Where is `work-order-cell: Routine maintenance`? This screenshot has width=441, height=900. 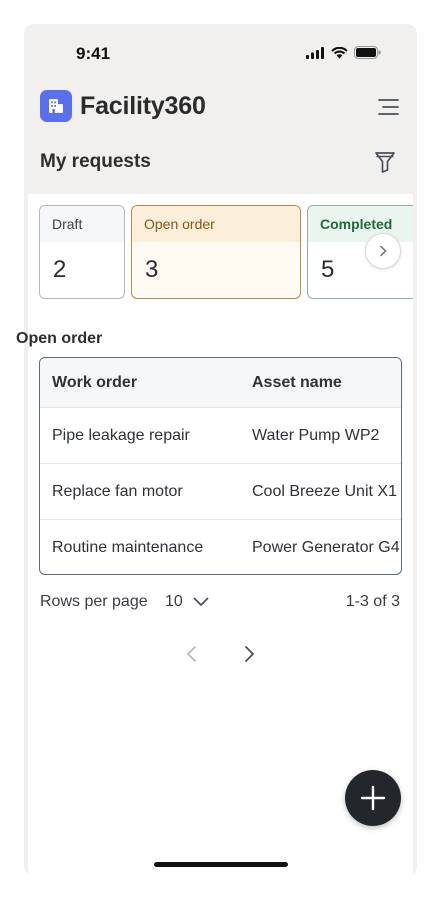 work-order-cell: Routine maintenance is located at coordinates (128, 547).